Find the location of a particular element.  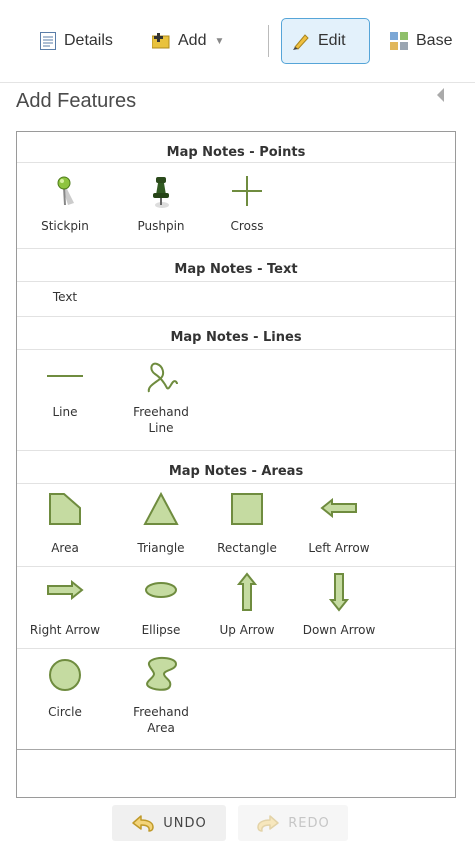

section-header-points: Map Notes - Points is located at coordinates (236, 152).